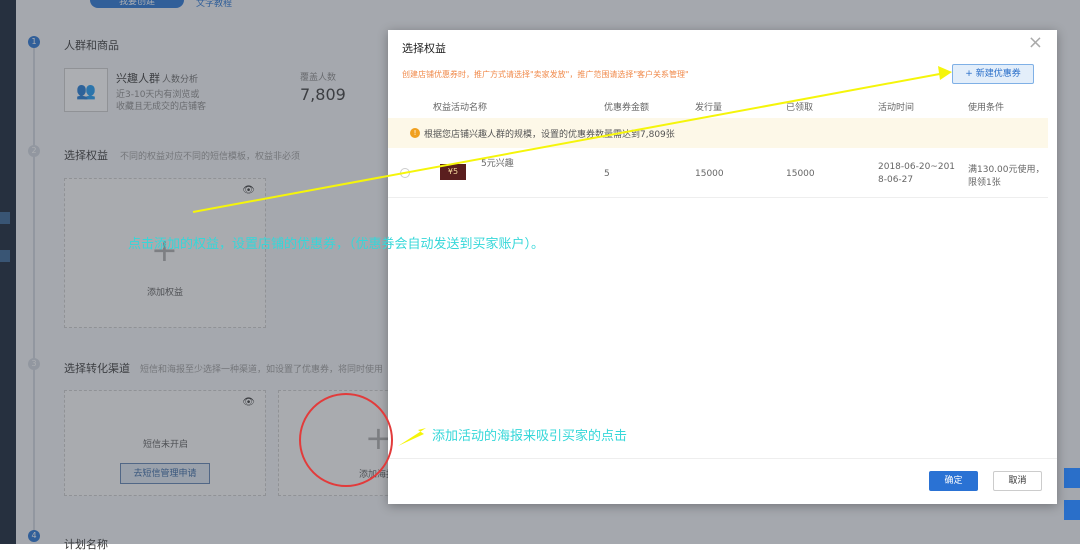 The image size is (1080, 552). What do you see at coordinates (530, 436) in the screenshot?
I see `annotation-poster: 添加活动的海报来吸引买家的点击` at bounding box center [530, 436].